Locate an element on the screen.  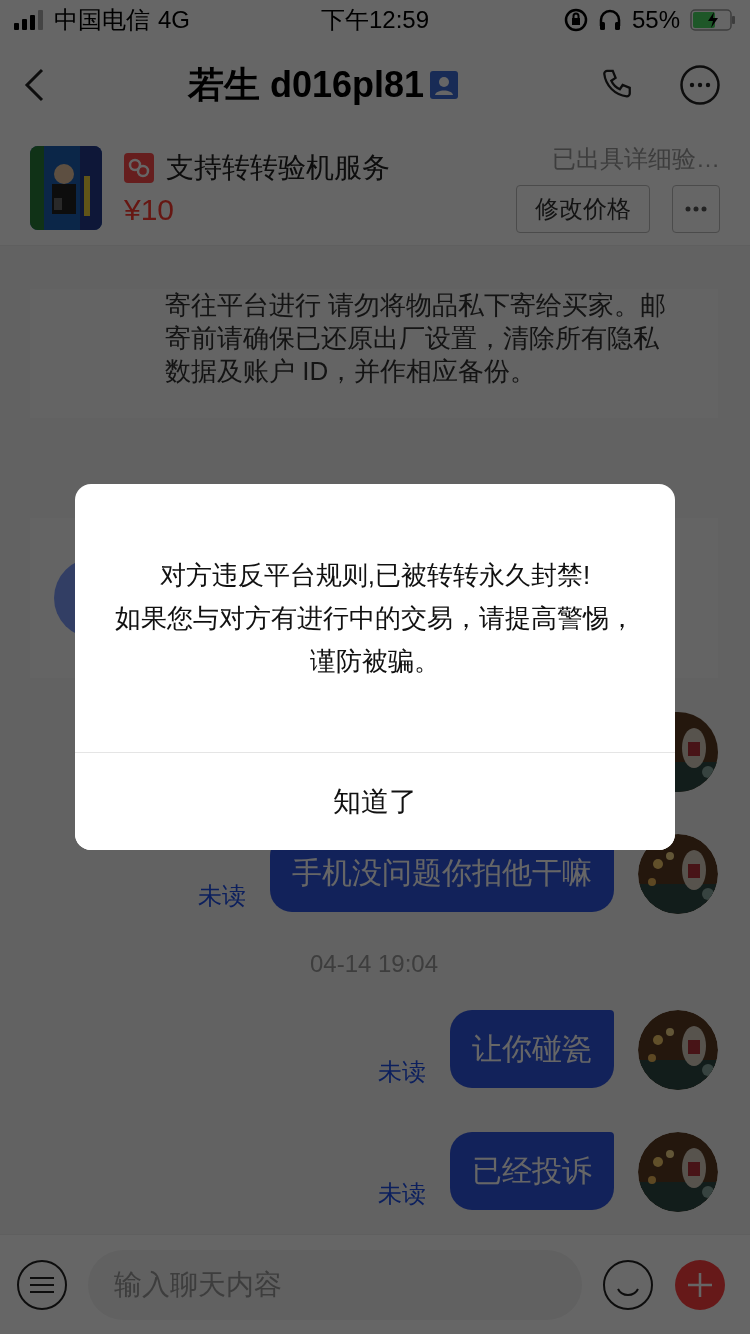
ellipsis-icon is located at coordinates (696, 208).